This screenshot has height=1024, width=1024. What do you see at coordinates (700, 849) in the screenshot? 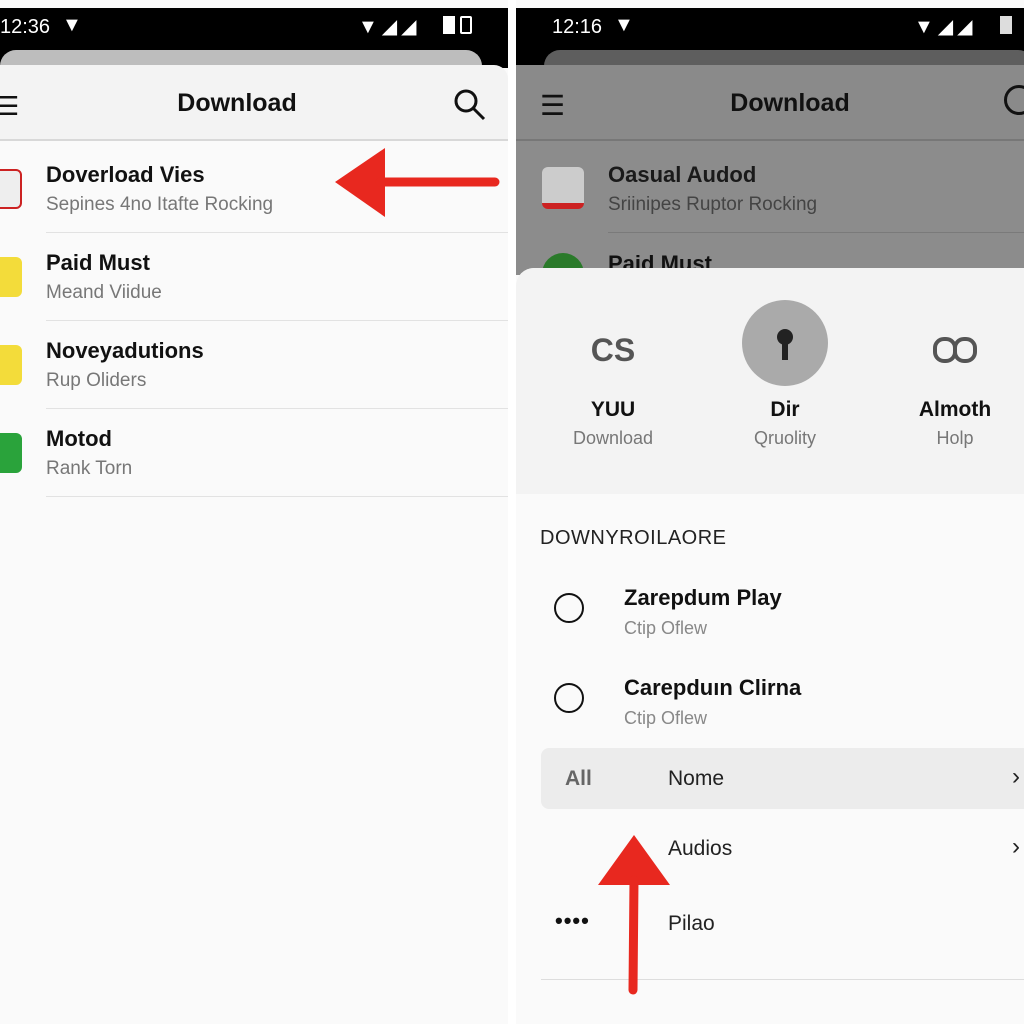
I see `menu-item-audios: Audios` at bounding box center [700, 849].